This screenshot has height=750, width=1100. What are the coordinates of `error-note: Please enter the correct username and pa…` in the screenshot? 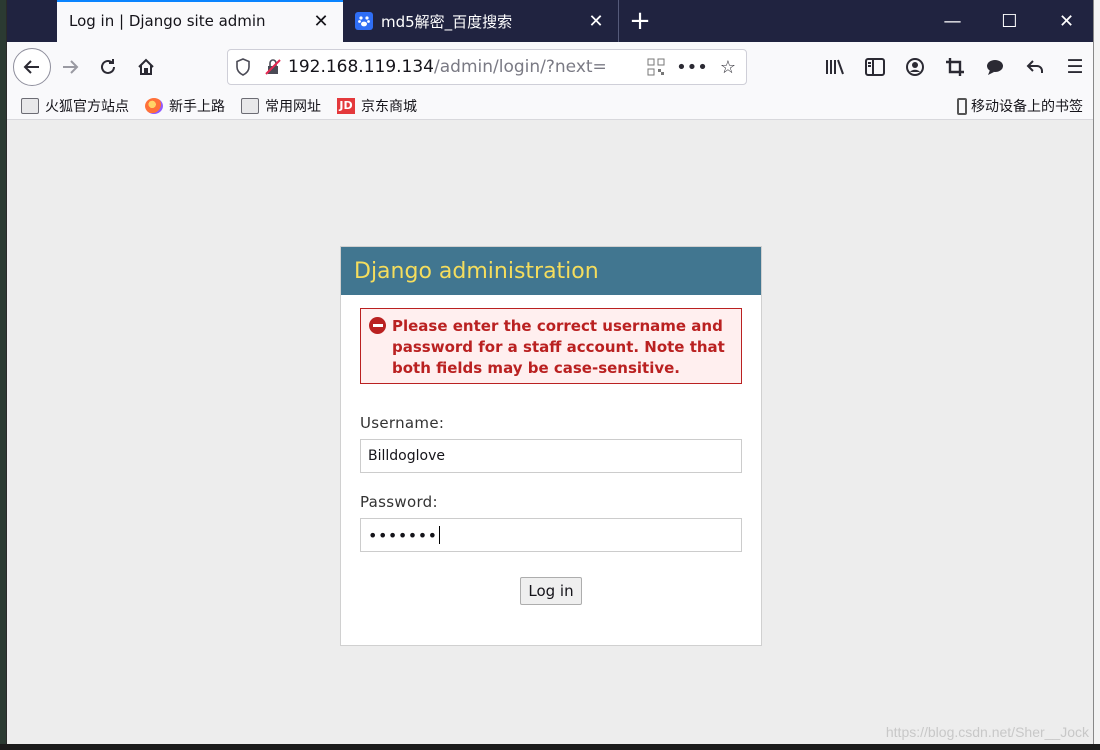 It's located at (551, 346).